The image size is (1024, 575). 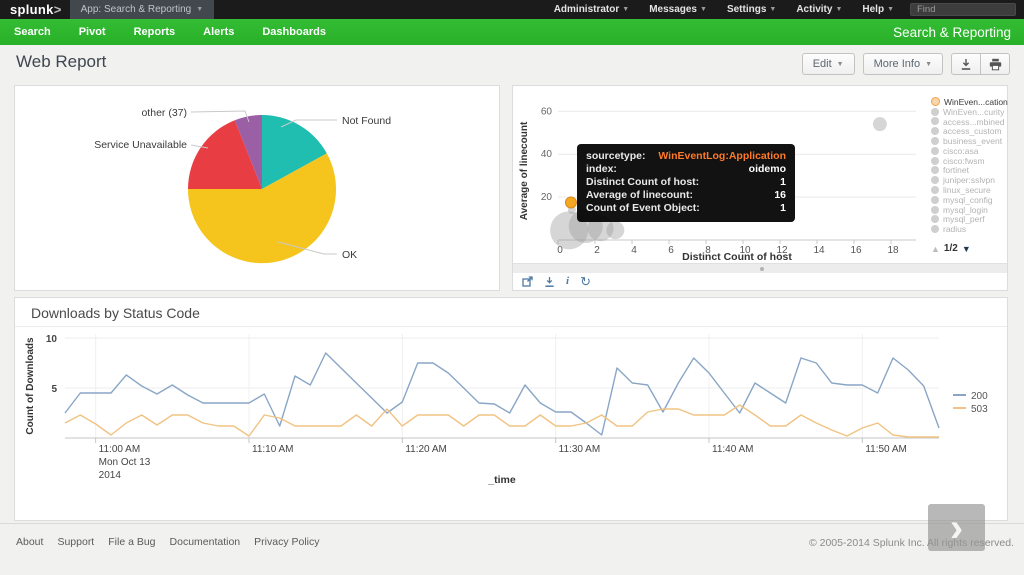 What do you see at coordinates (512, 523) in the screenshot?
I see `footer-divider` at bounding box center [512, 523].